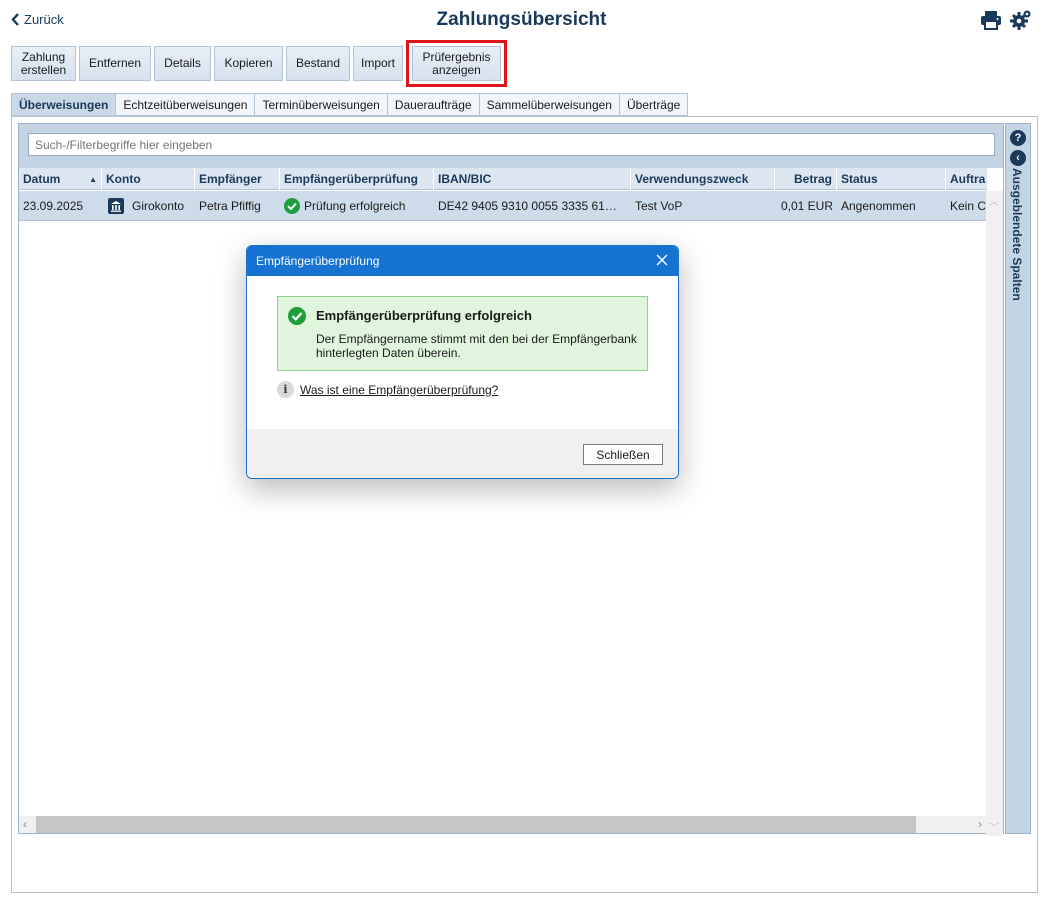 This screenshot has width=1043, height=897. What do you see at coordinates (521, 19) in the screenshot?
I see `page-title: Zahlungsübersicht` at bounding box center [521, 19].